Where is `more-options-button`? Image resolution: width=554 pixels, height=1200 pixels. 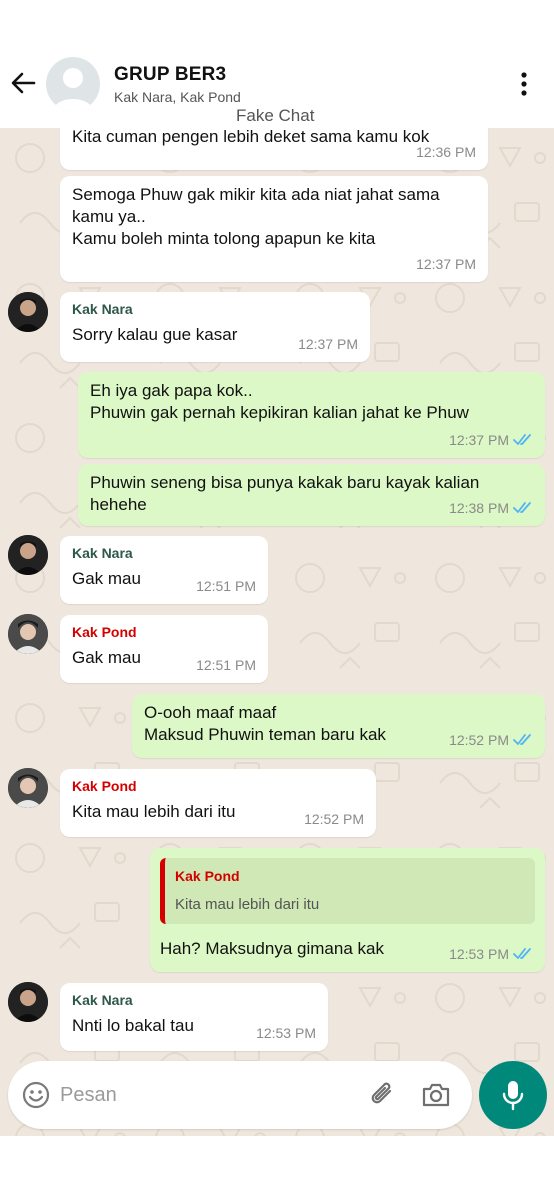
more-options-button is located at coordinates (524, 84).